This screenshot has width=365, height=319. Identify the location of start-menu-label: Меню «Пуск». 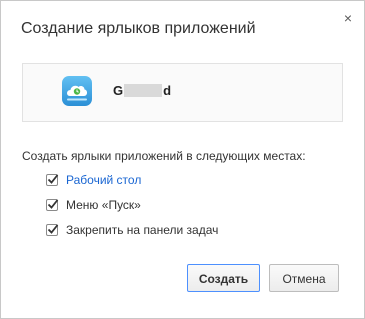
(103, 205).